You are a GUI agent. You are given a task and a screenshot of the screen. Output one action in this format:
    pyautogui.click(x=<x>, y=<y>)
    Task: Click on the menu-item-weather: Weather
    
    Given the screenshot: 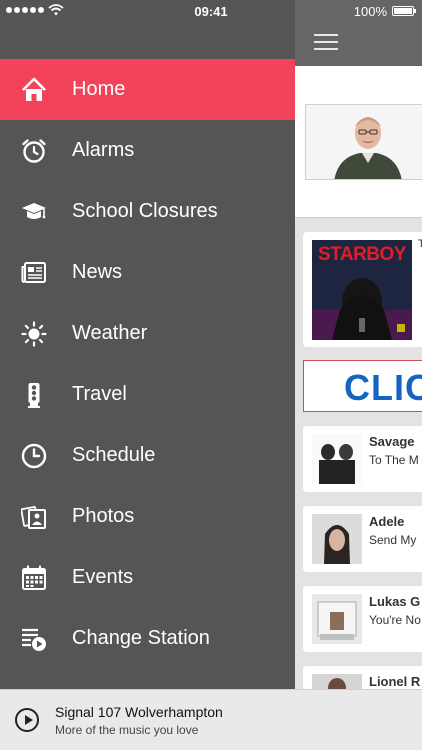 What is the action you would take?
    pyautogui.click(x=147, y=333)
    